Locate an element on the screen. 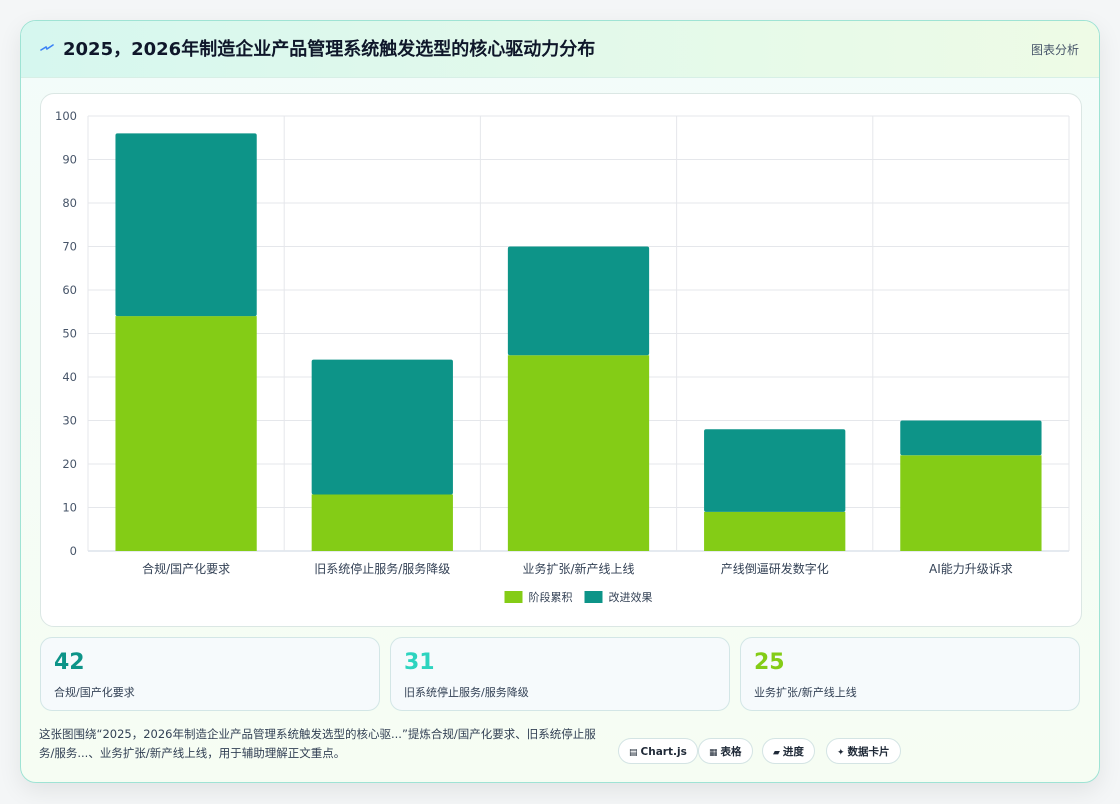  stat-label: 业务扩张/新产线上线 is located at coordinates (805, 692).